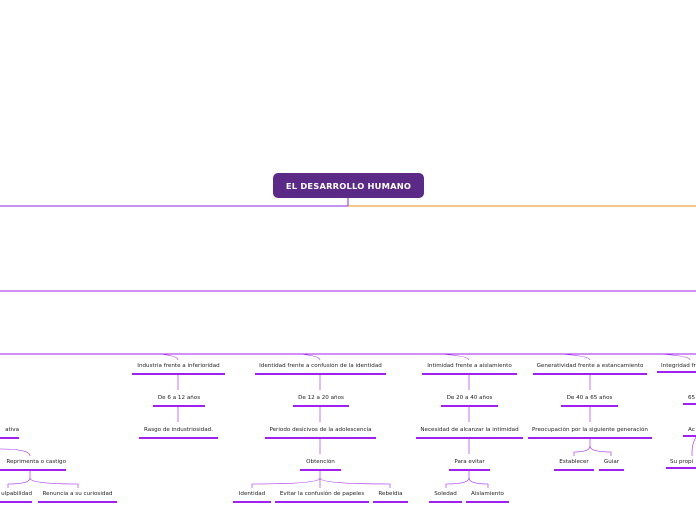 This screenshot has width=696, height=520. I want to click on feature-node-left-fragment: ativa, so click(9, 431).